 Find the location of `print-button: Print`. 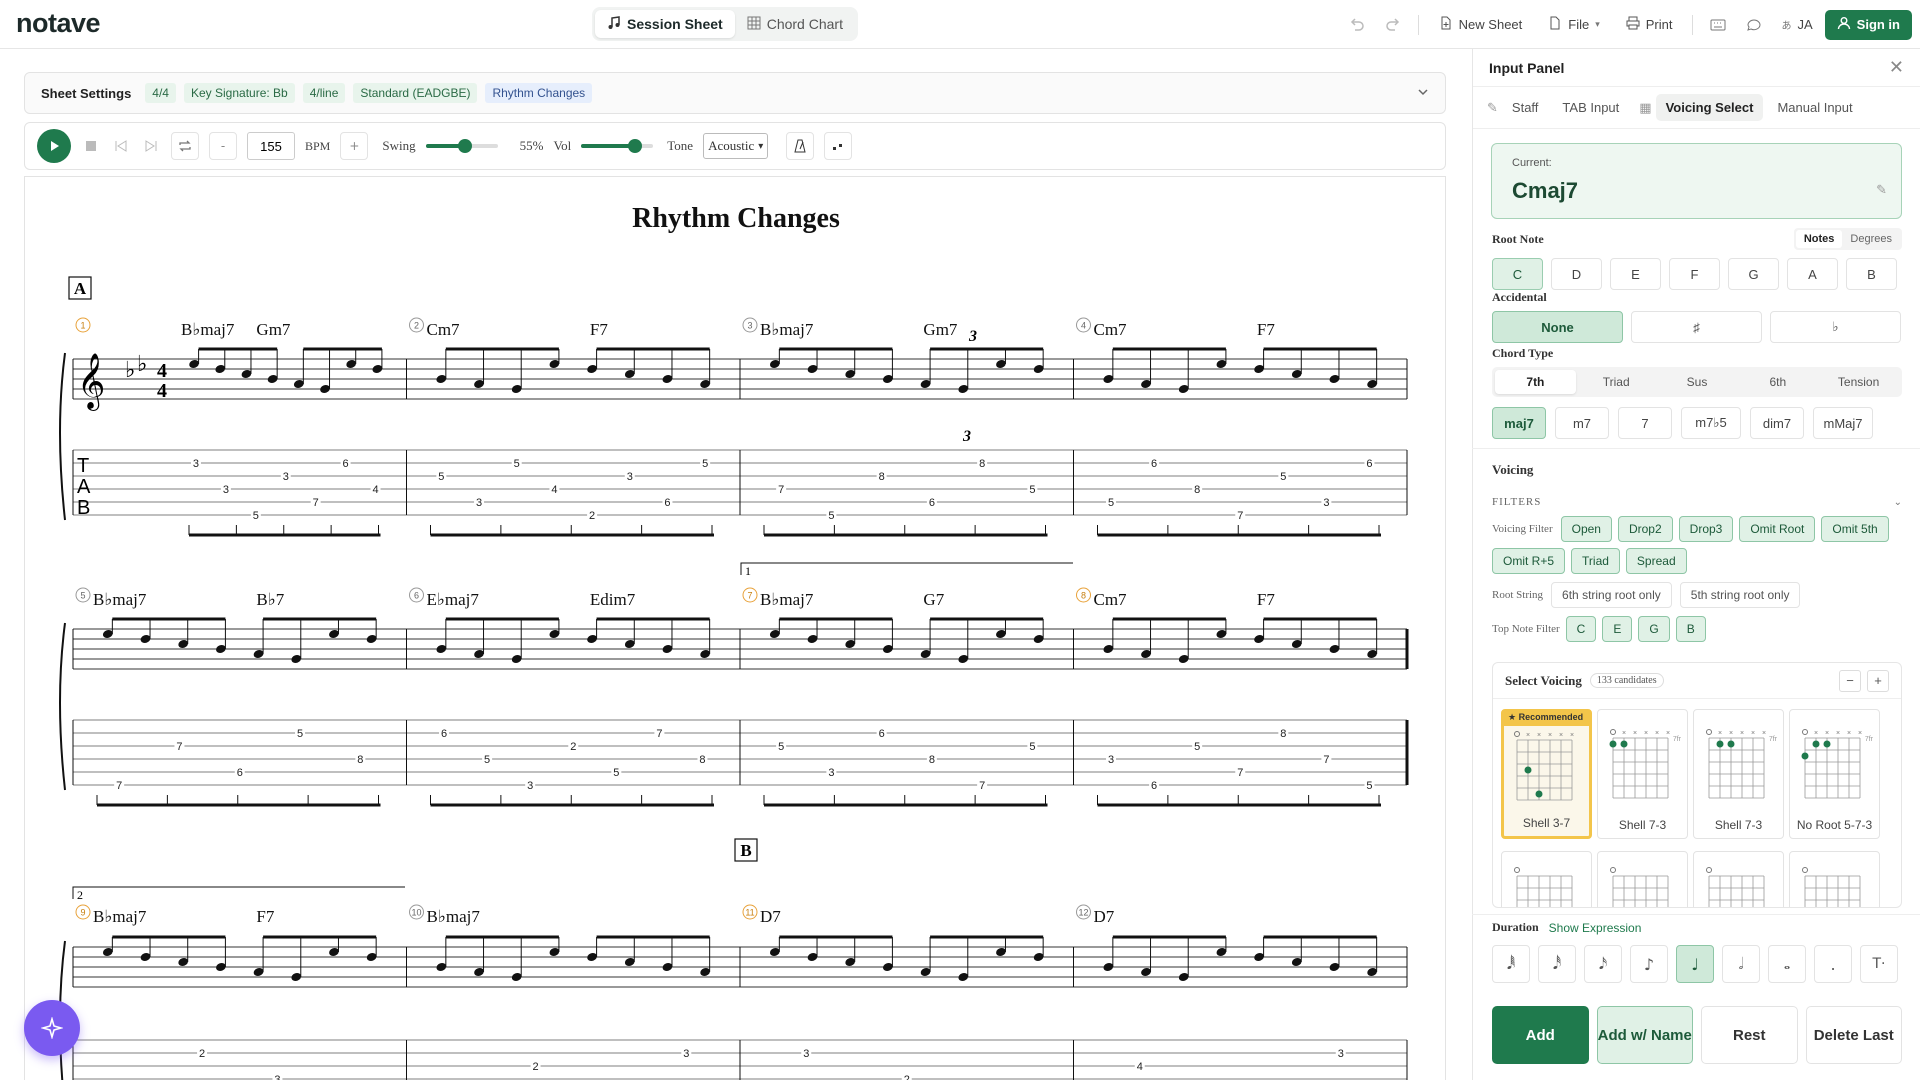

print-button: Print is located at coordinates (1649, 25).